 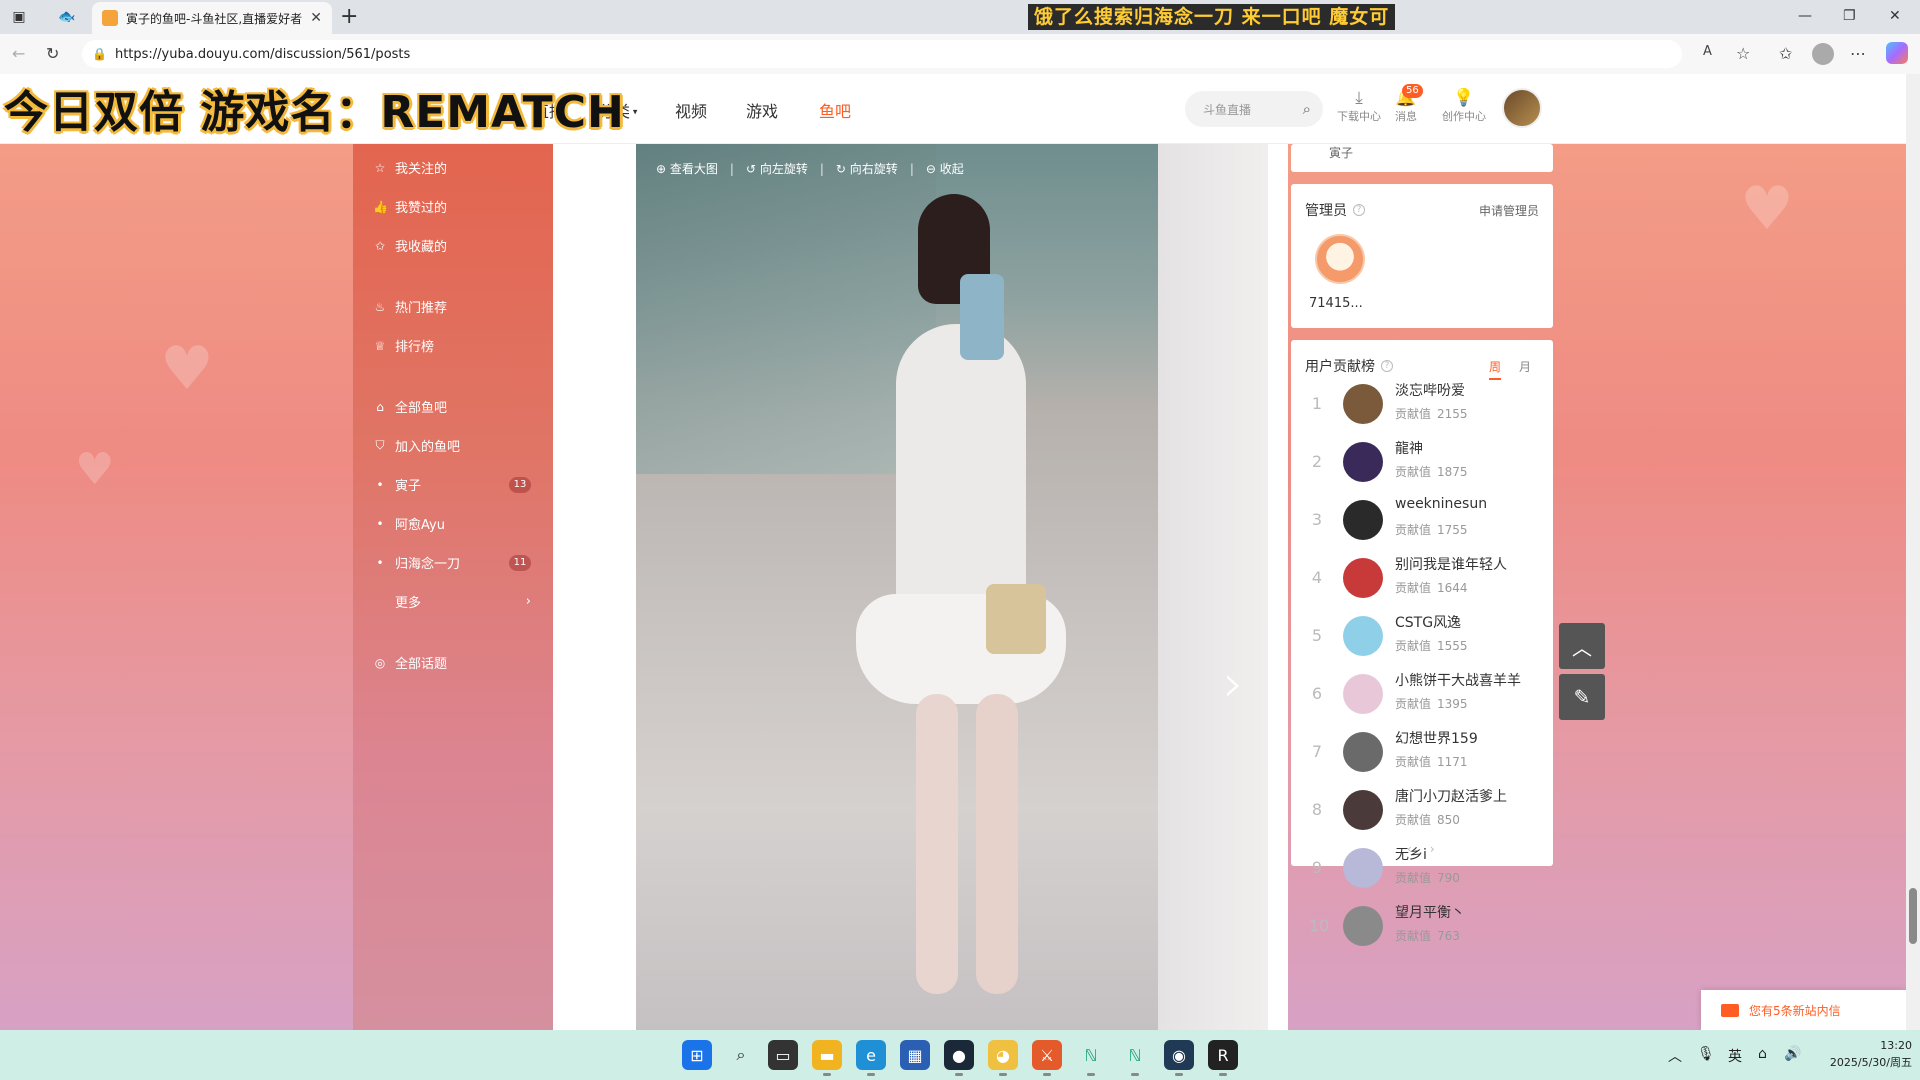 I want to click on copilot-icon, so click(x=1897, y=53).